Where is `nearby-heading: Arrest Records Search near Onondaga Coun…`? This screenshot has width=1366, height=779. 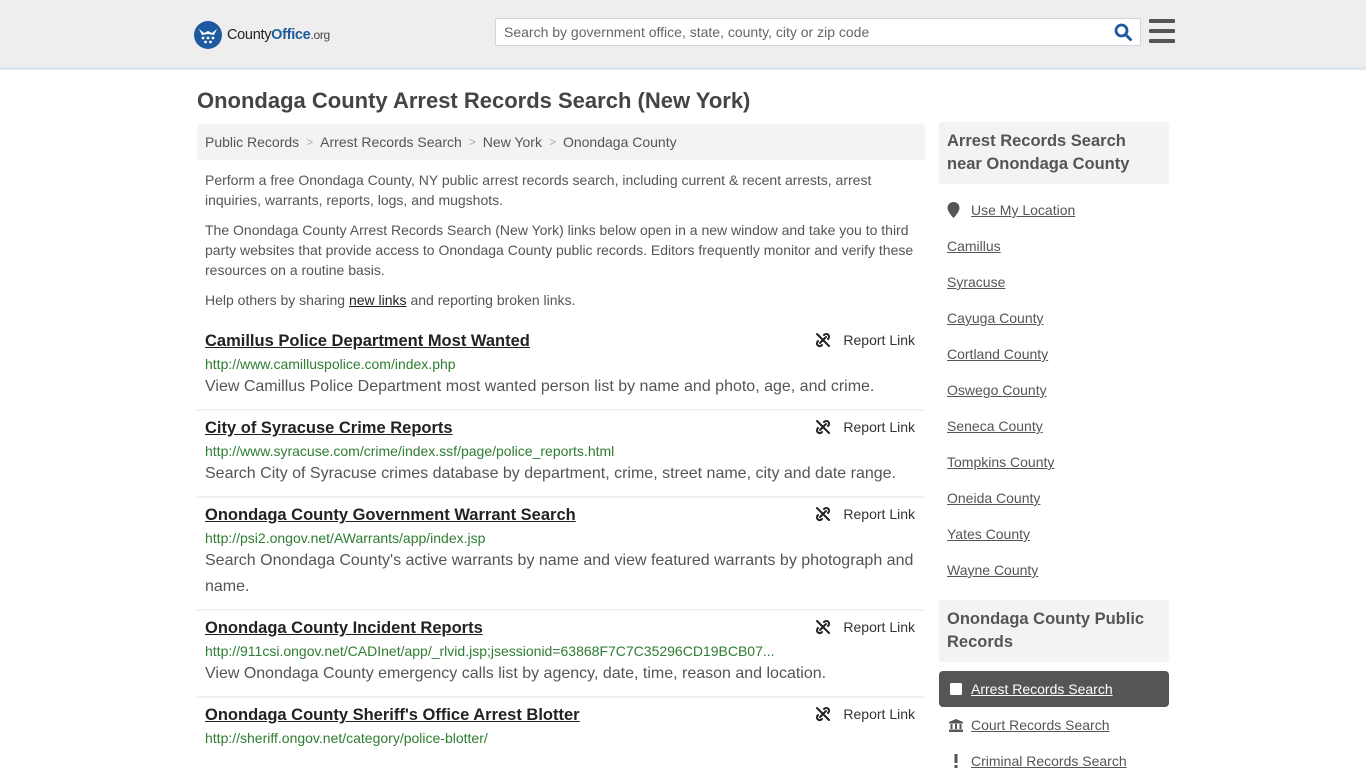 nearby-heading: Arrest Records Search near Onondaga Coun… is located at coordinates (1054, 153).